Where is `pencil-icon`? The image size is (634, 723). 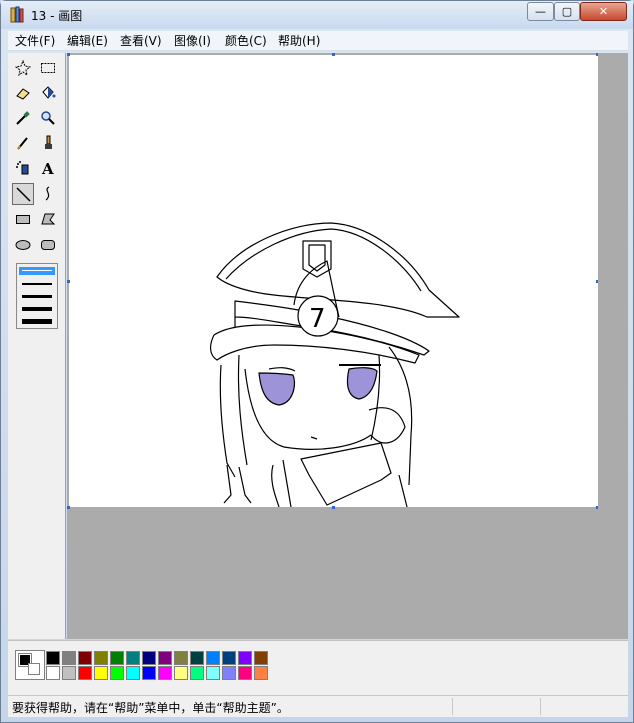
pencil-icon is located at coordinates (22, 143).